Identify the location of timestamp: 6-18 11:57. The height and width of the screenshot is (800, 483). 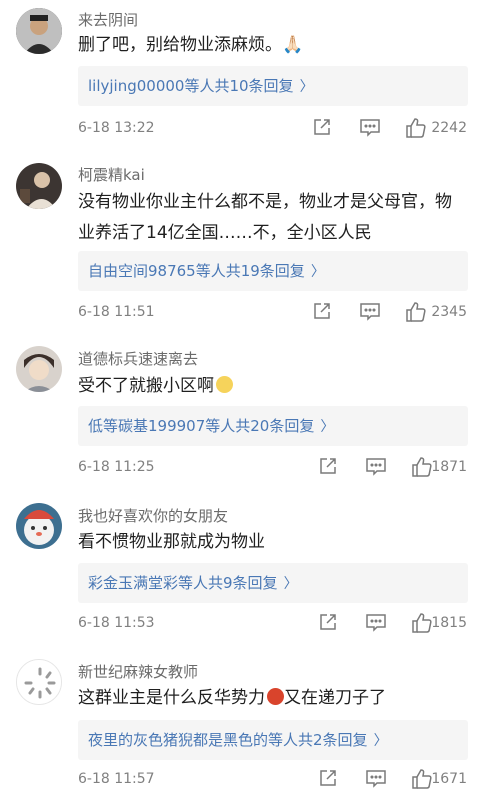
(116, 779).